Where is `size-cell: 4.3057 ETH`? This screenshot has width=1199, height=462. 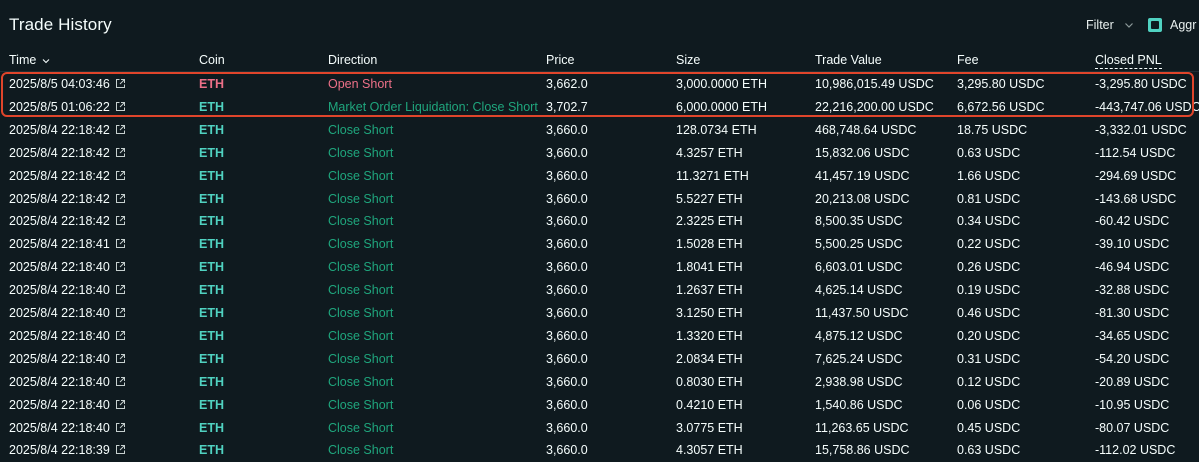 size-cell: 4.3057 ETH is located at coordinates (709, 450).